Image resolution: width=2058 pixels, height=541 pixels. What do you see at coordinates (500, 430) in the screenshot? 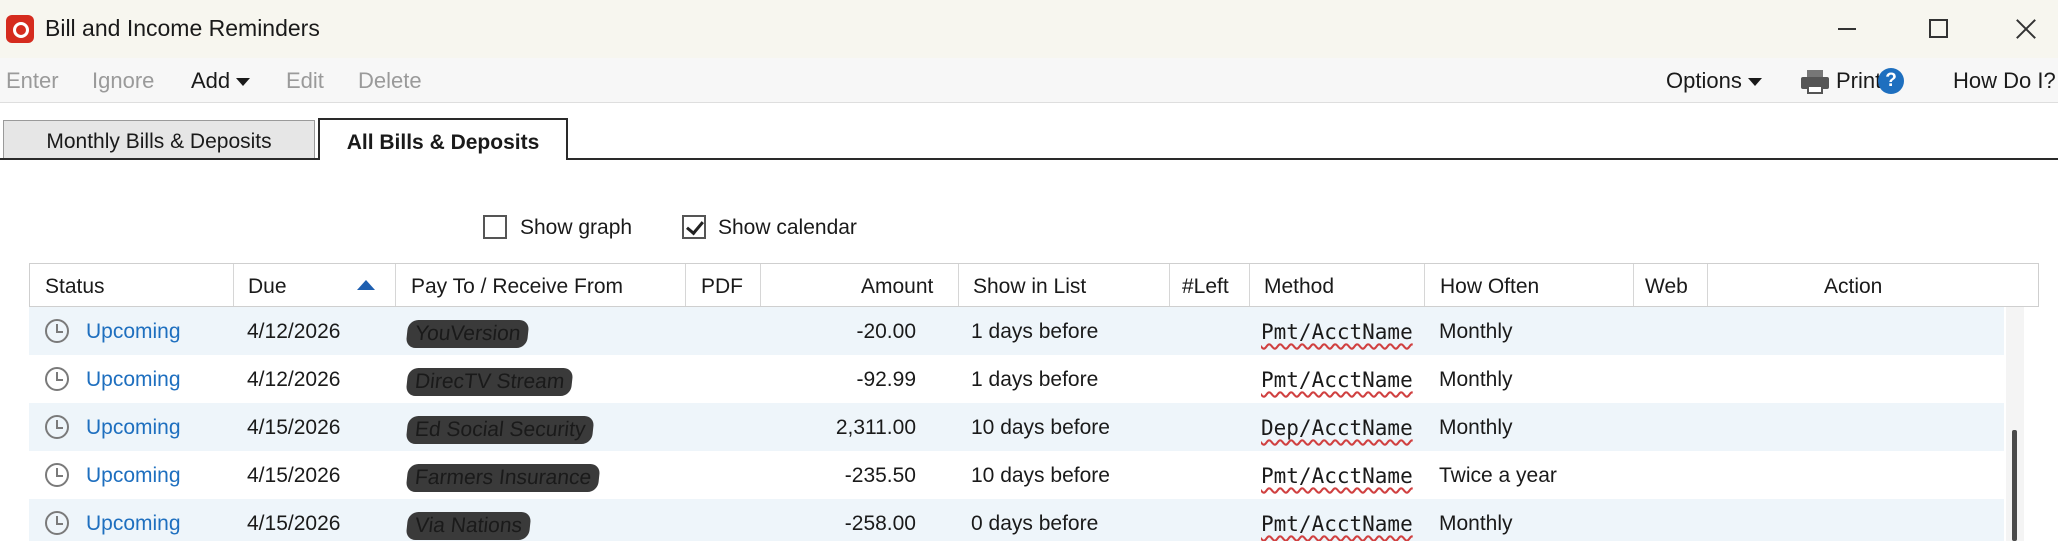
I see `payee-name: Ed Social Security` at bounding box center [500, 430].